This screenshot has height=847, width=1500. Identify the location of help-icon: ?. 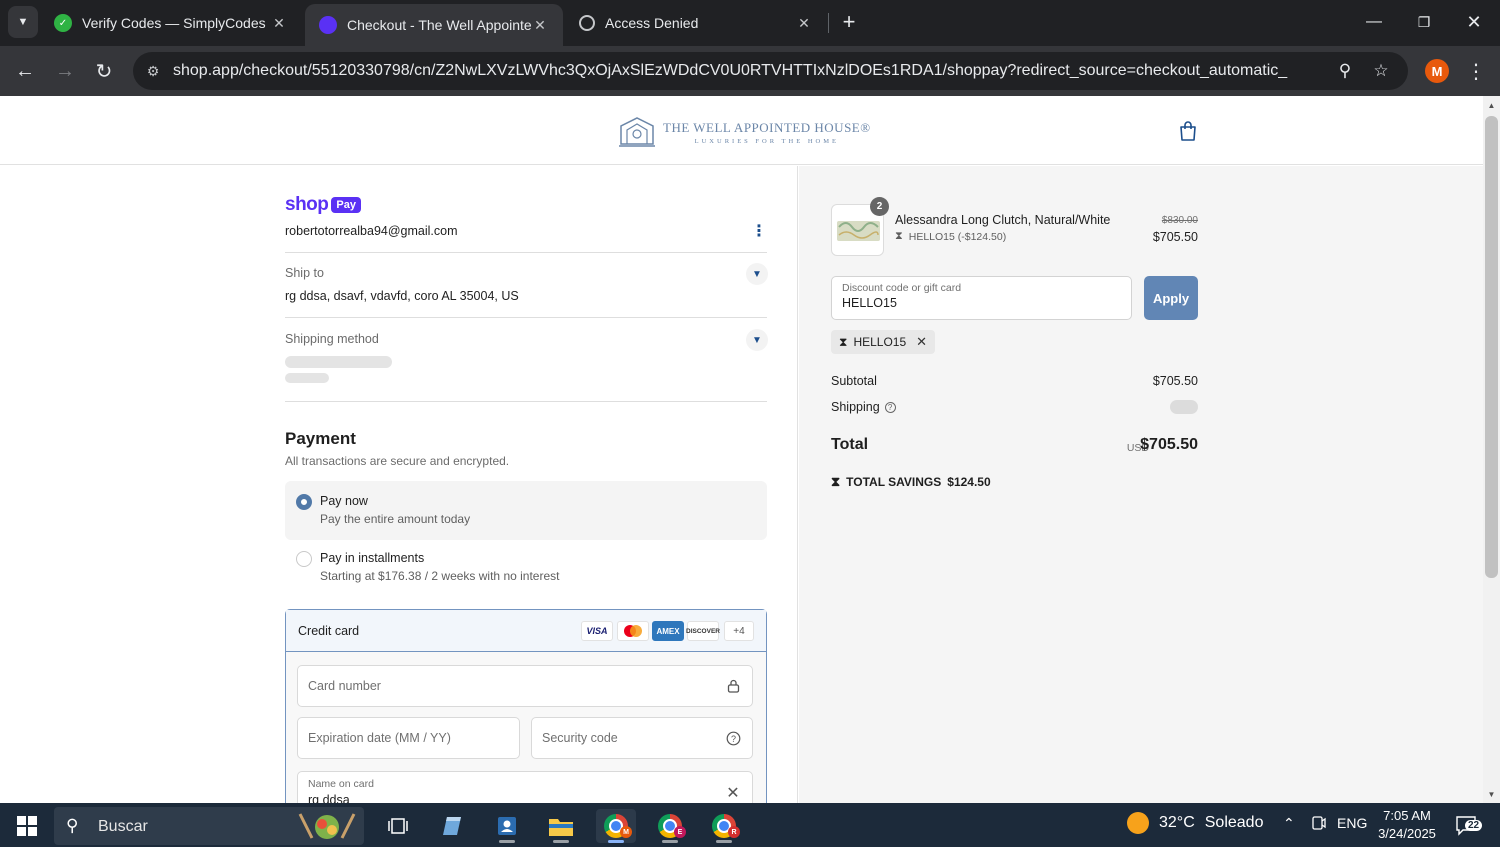
(733, 738).